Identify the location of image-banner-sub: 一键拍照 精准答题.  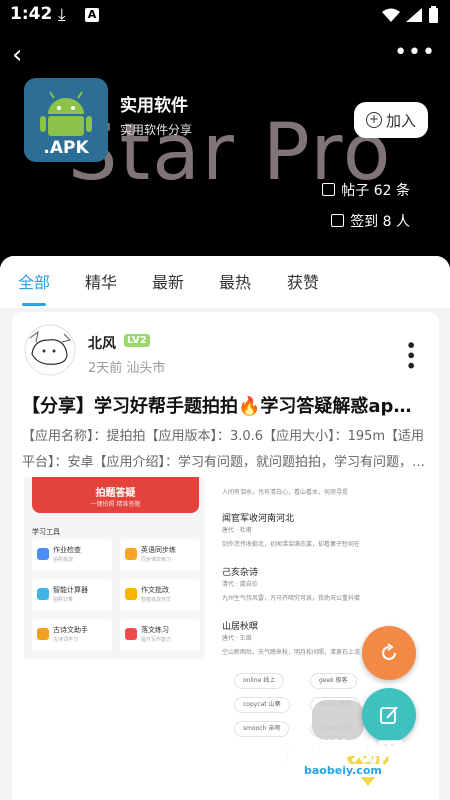
(115, 504).